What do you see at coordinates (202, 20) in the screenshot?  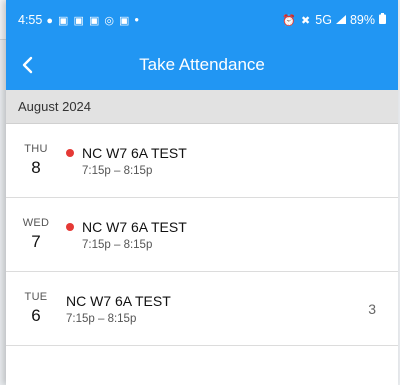 I see `status-bar: 4:55 ● ▣ ▣ ▣ ◎ ▣ • ⏰ ✖ 5G 89%` at bounding box center [202, 20].